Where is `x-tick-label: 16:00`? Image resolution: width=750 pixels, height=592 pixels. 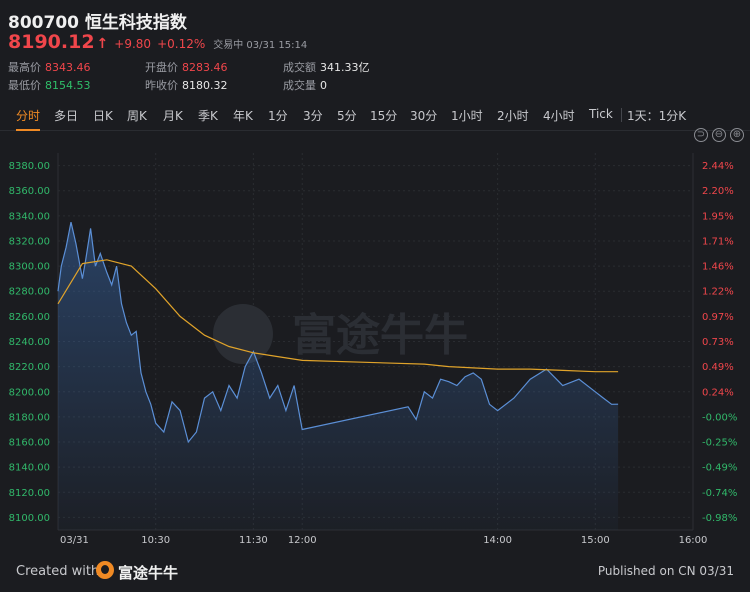 x-tick-label: 16:00 is located at coordinates (693, 540).